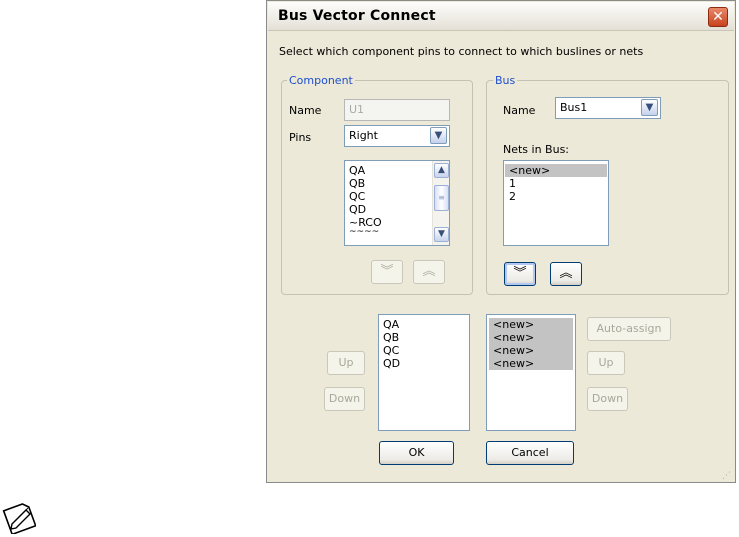 This screenshot has width=739, height=537. What do you see at coordinates (441, 170) in the screenshot?
I see `scroll-up-icon: ▲` at bounding box center [441, 170].